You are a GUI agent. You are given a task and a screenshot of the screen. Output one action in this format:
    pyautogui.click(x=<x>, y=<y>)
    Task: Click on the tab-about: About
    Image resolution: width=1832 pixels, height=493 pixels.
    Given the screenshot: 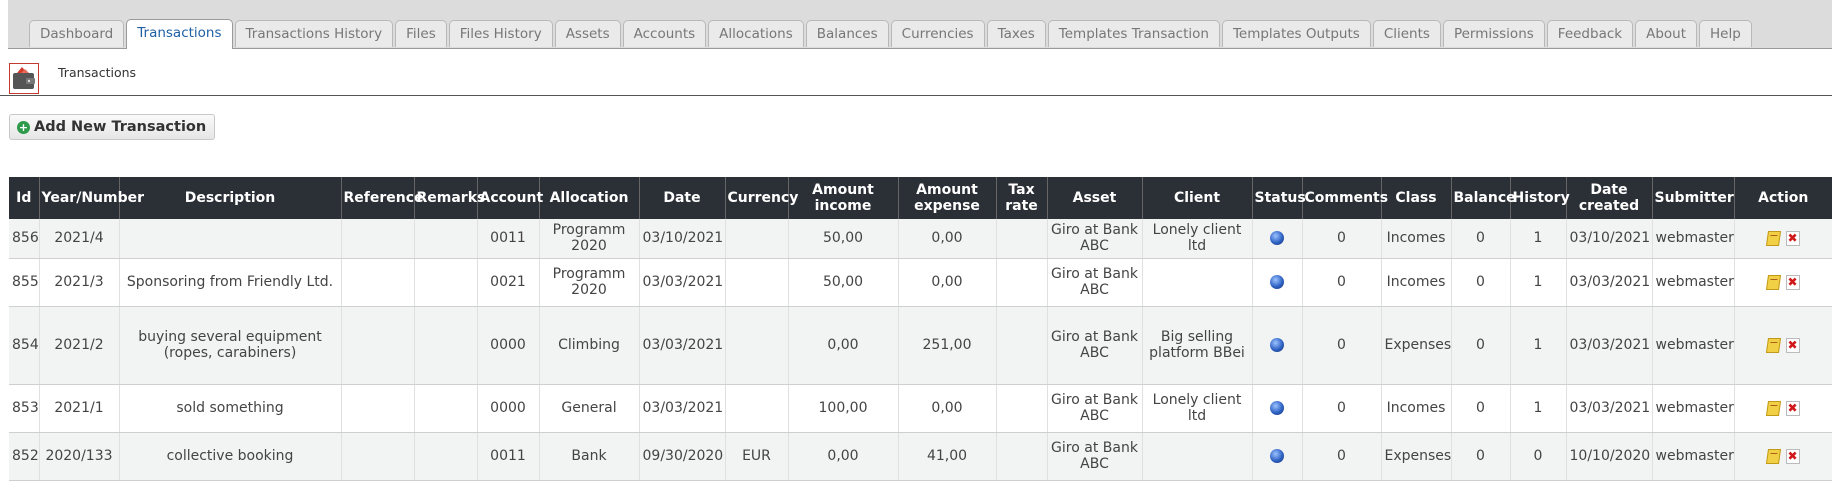 What is the action you would take?
    pyautogui.click(x=1666, y=33)
    